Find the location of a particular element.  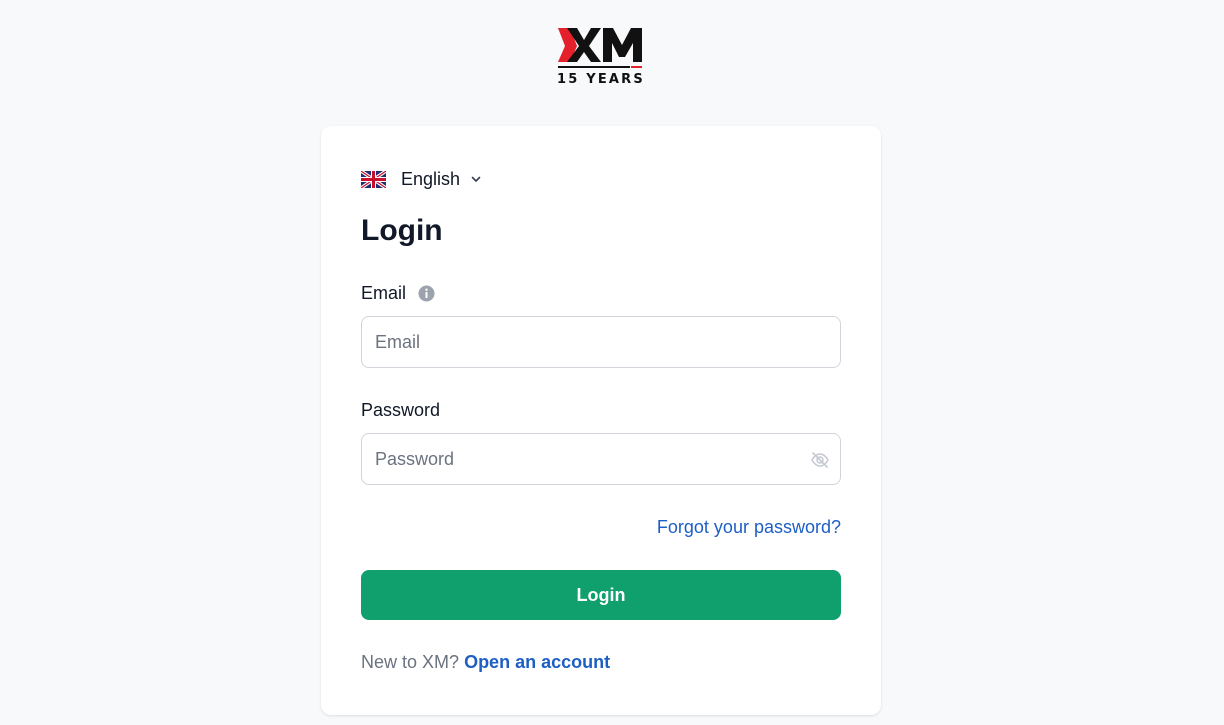

uk-flag-icon is located at coordinates (373, 179).